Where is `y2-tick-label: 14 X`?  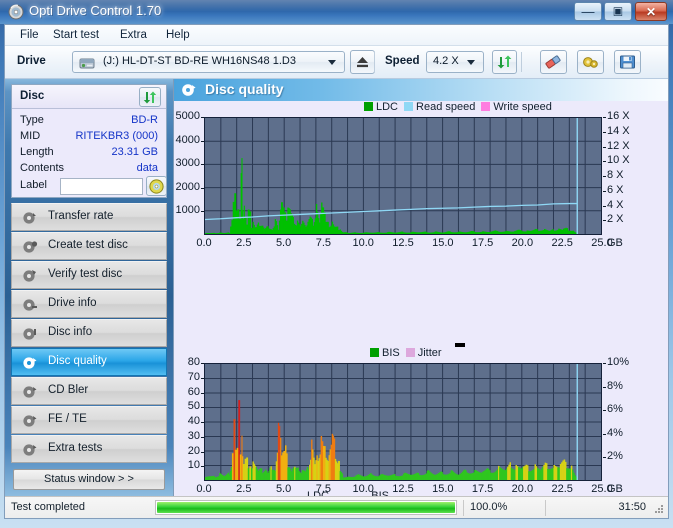 y2-tick-label: 14 X is located at coordinates (618, 130).